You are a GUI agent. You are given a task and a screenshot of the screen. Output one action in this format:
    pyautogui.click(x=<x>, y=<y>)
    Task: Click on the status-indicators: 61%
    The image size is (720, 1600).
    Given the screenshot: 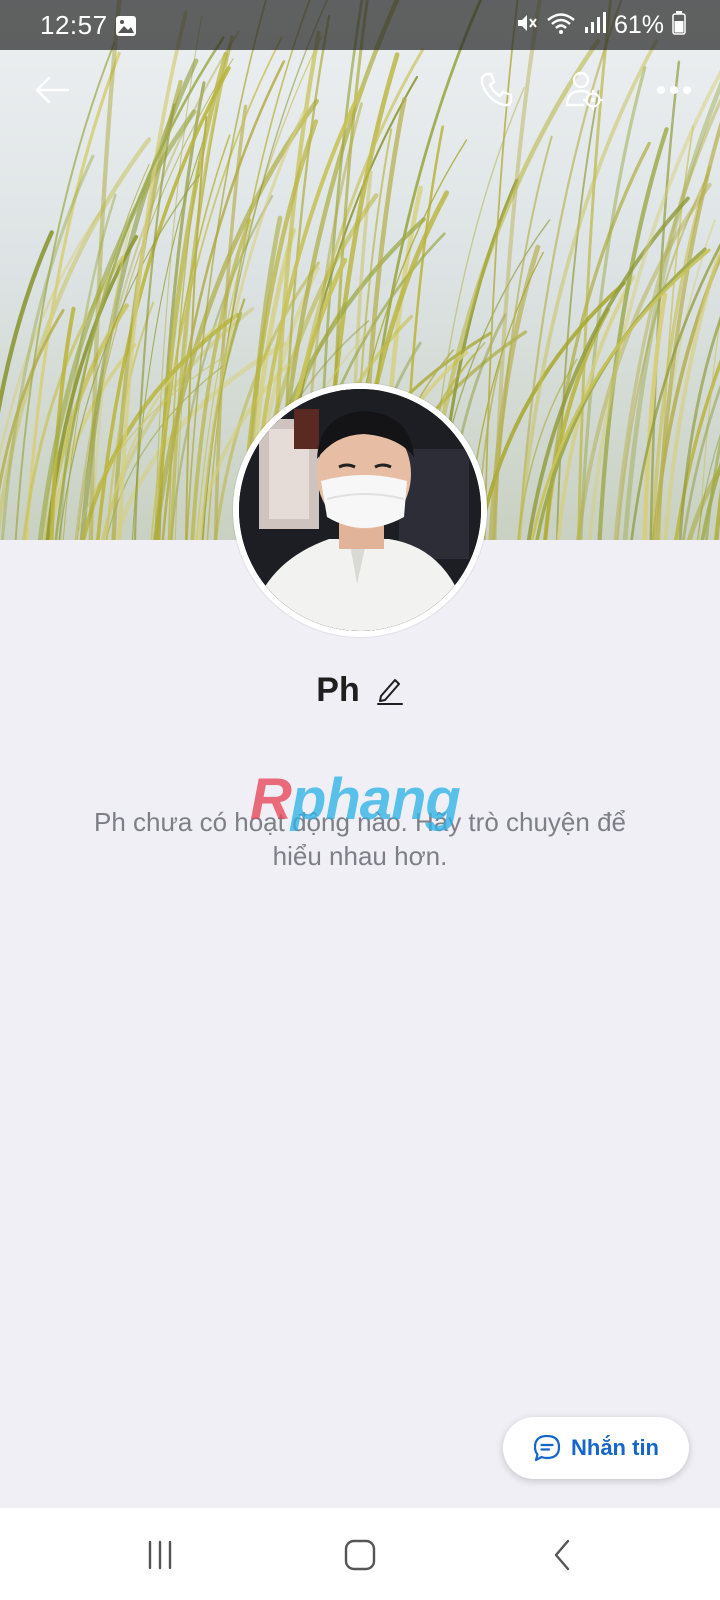 What is the action you would take?
    pyautogui.click(x=596, y=25)
    